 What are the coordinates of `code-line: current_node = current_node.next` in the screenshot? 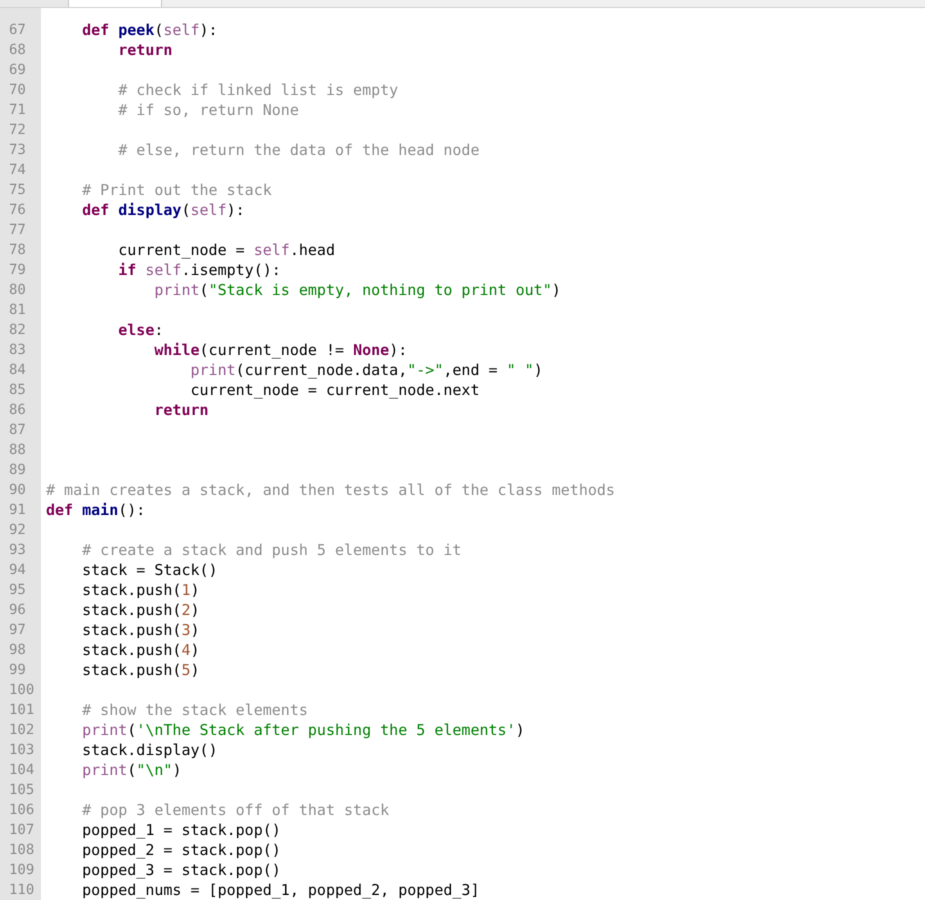 It's located at (334, 390).